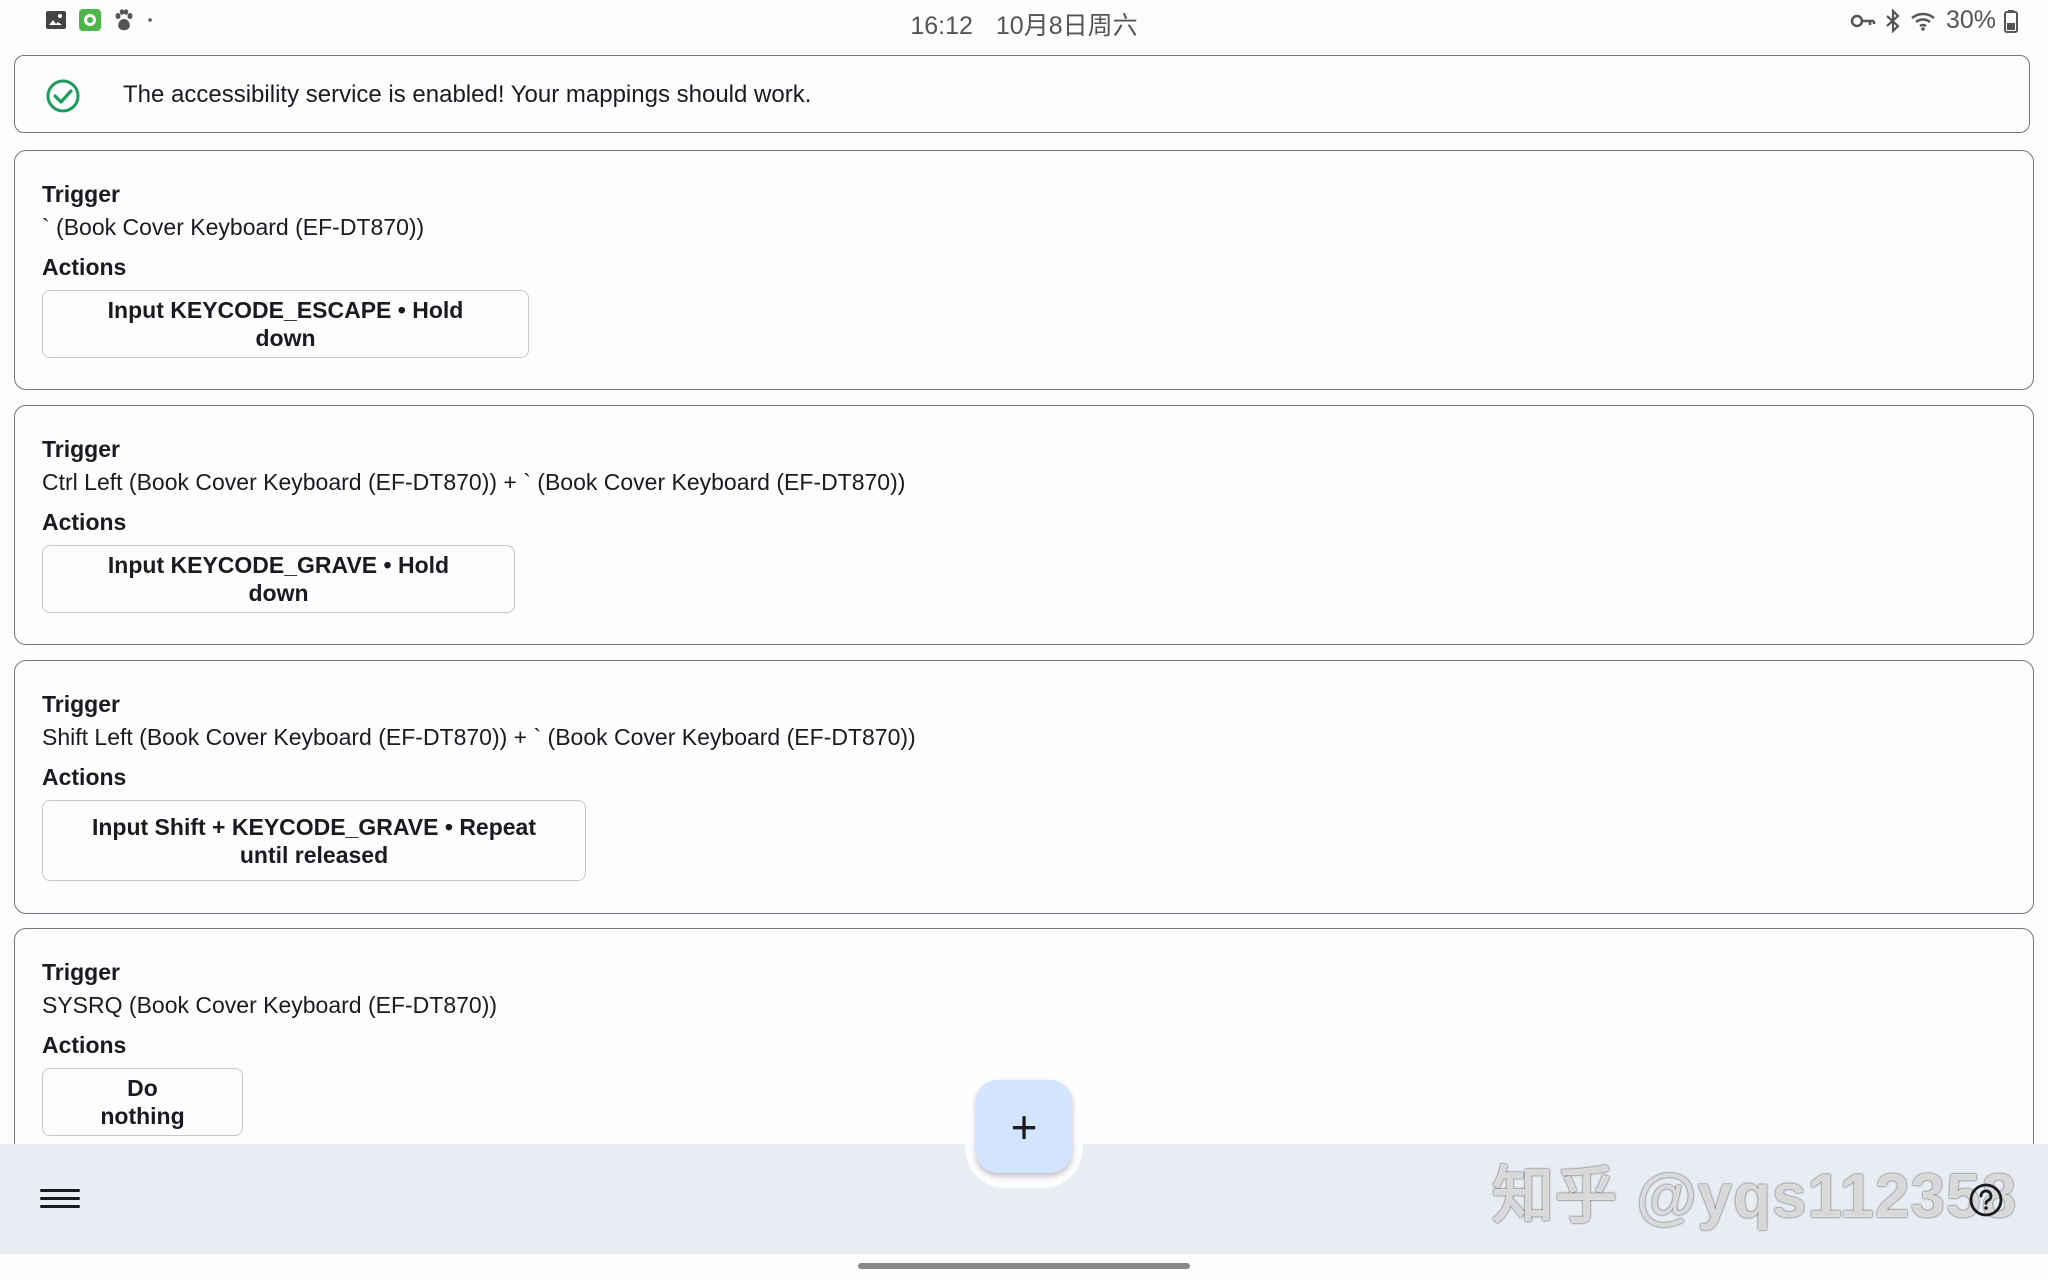 This screenshot has height=1280, width=2048. What do you see at coordinates (2011, 21) in the screenshot?
I see `battery-icon` at bounding box center [2011, 21].